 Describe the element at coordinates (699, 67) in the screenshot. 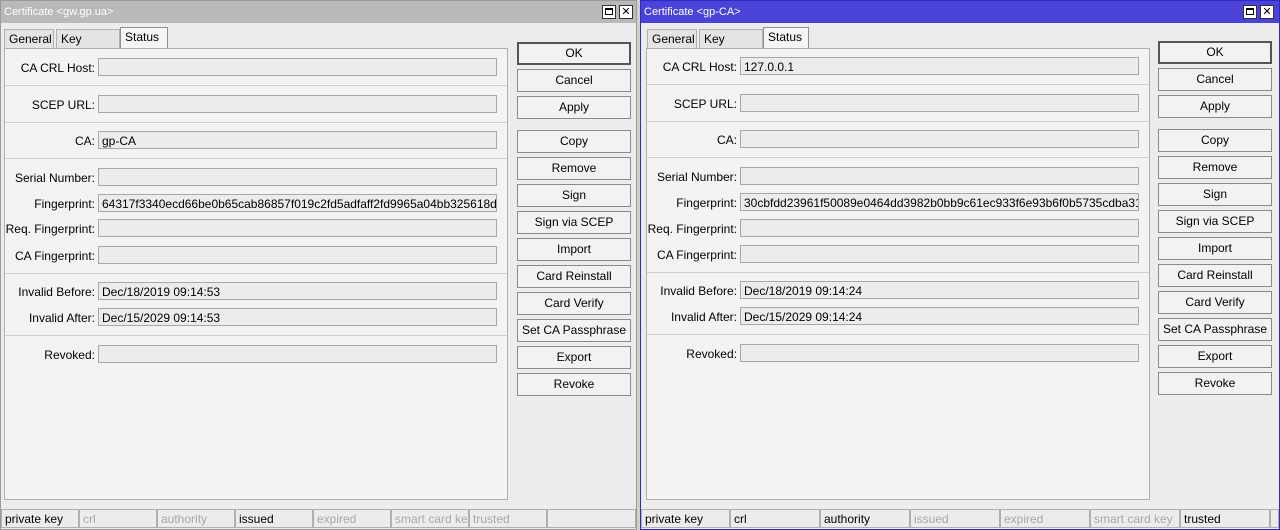

I see `ca-crl-host-label: CA CRL Host:` at that location.